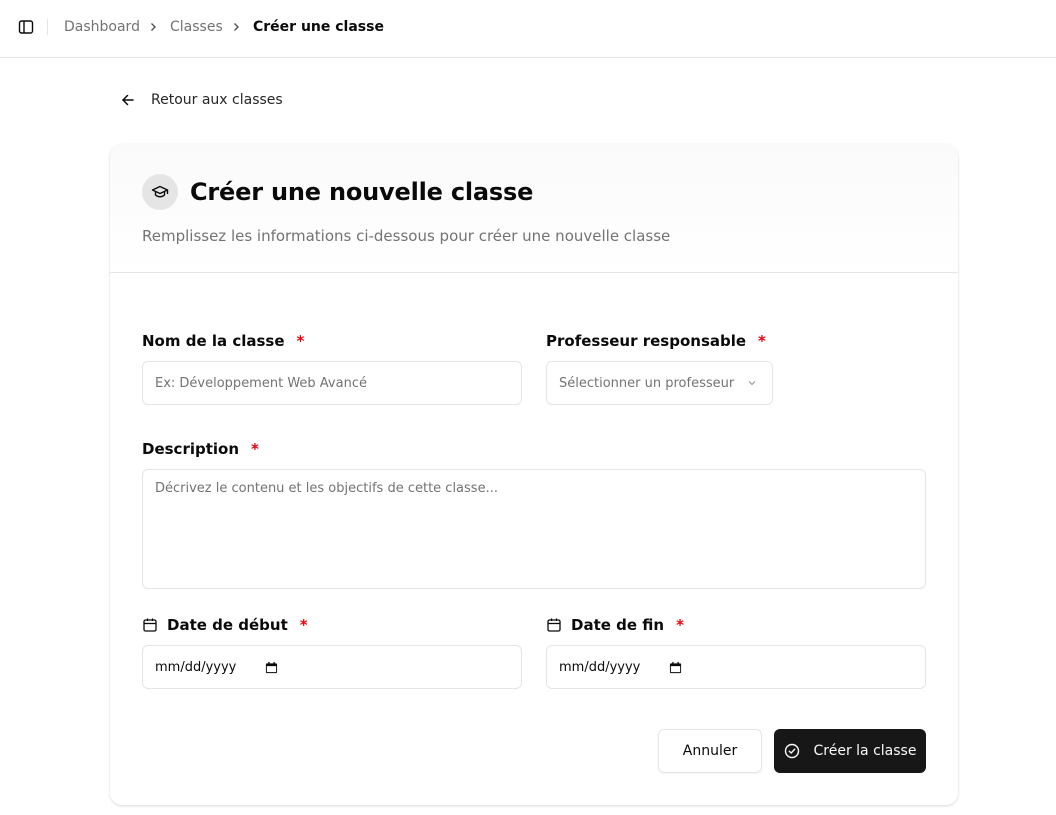  Describe the element at coordinates (332, 667) in the screenshot. I see `start-date-input: mm/dd/yyyy` at that location.